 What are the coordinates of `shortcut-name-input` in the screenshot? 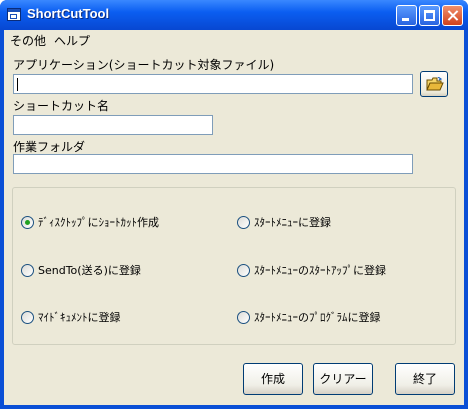 It's located at (113, 125).